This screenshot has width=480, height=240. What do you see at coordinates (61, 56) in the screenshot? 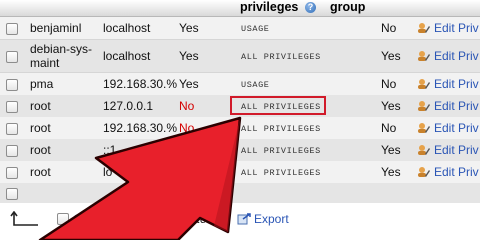
I see `user-cell: debian-sys- maint` at bounding box center [61, 56].